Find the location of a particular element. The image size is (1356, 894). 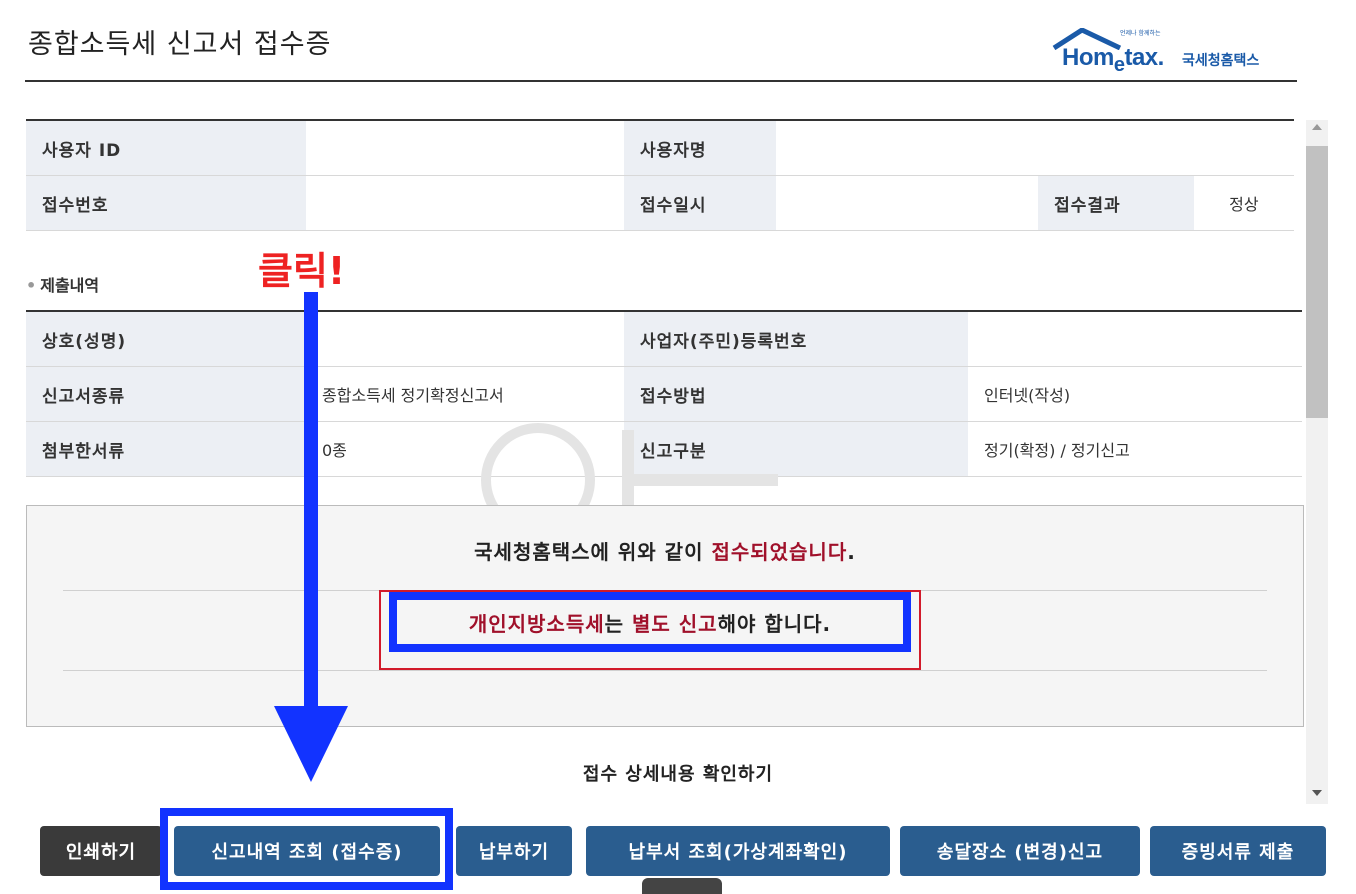

receipt-no-value is located at coordinates (465, 203).